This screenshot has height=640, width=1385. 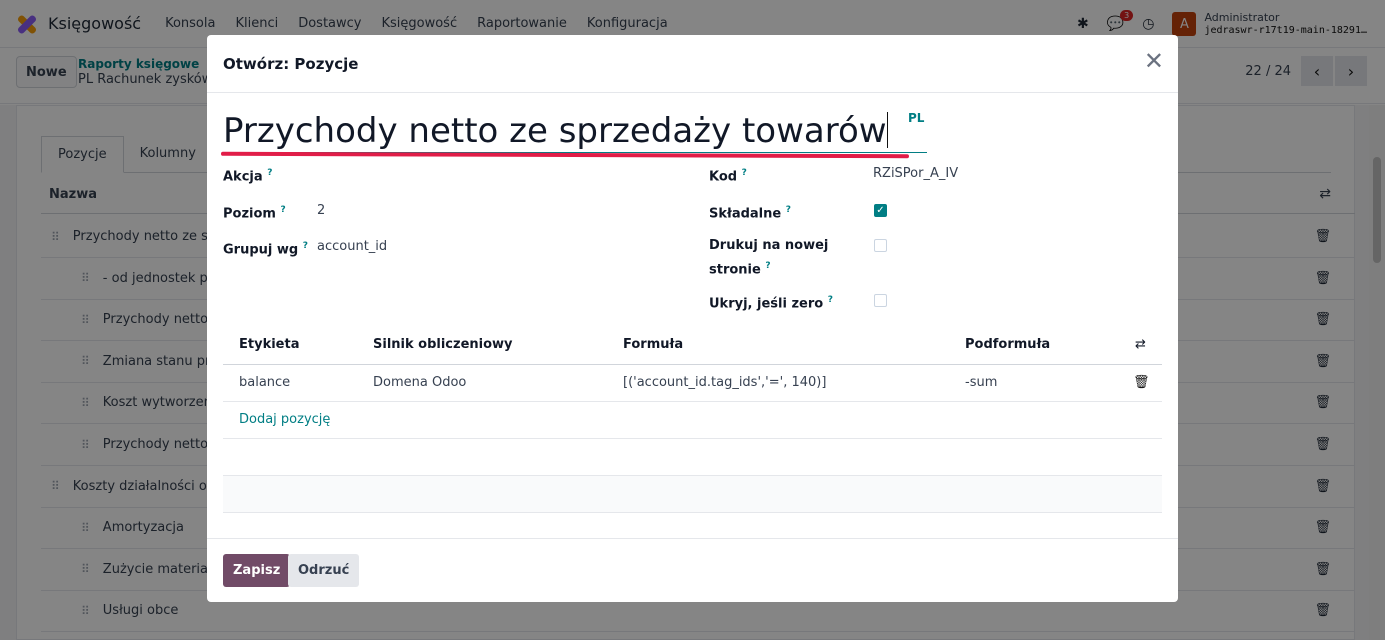 What do you see at coordinates (728, 176) in the screenshot?
I see `kod-label: Kod ?` at bounding box center [728, 176].